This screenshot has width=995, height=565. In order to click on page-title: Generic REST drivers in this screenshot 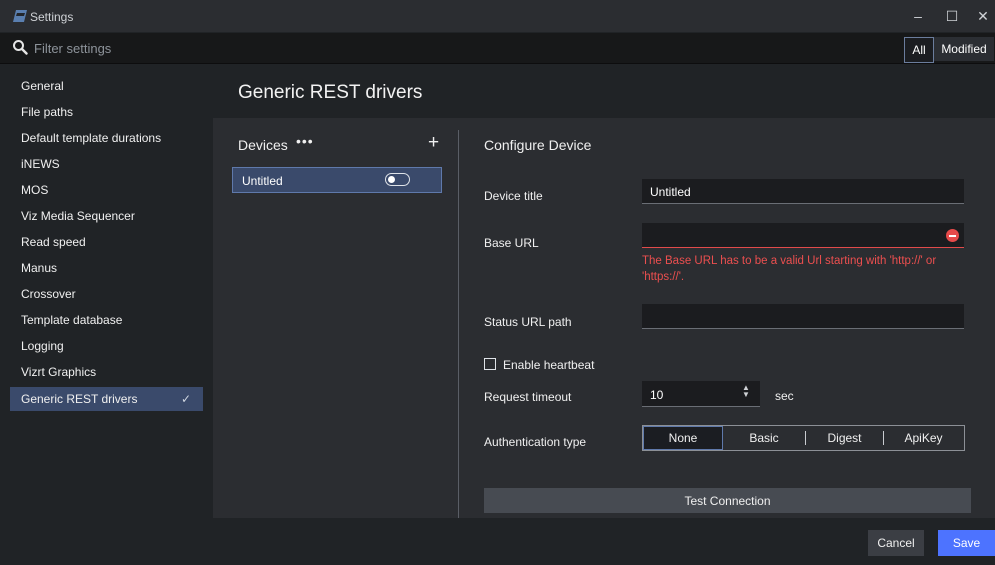, I will do `click(330, 92)`.